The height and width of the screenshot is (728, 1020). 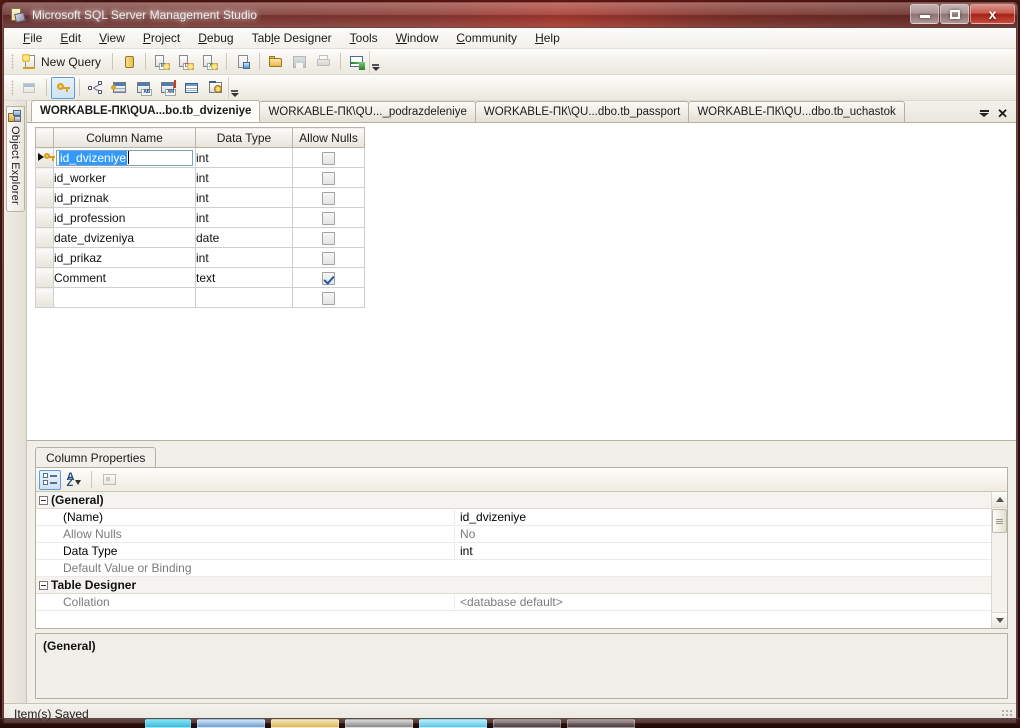 I want to click on column-name-cell: id_priznak, so click(x=124, y=197).